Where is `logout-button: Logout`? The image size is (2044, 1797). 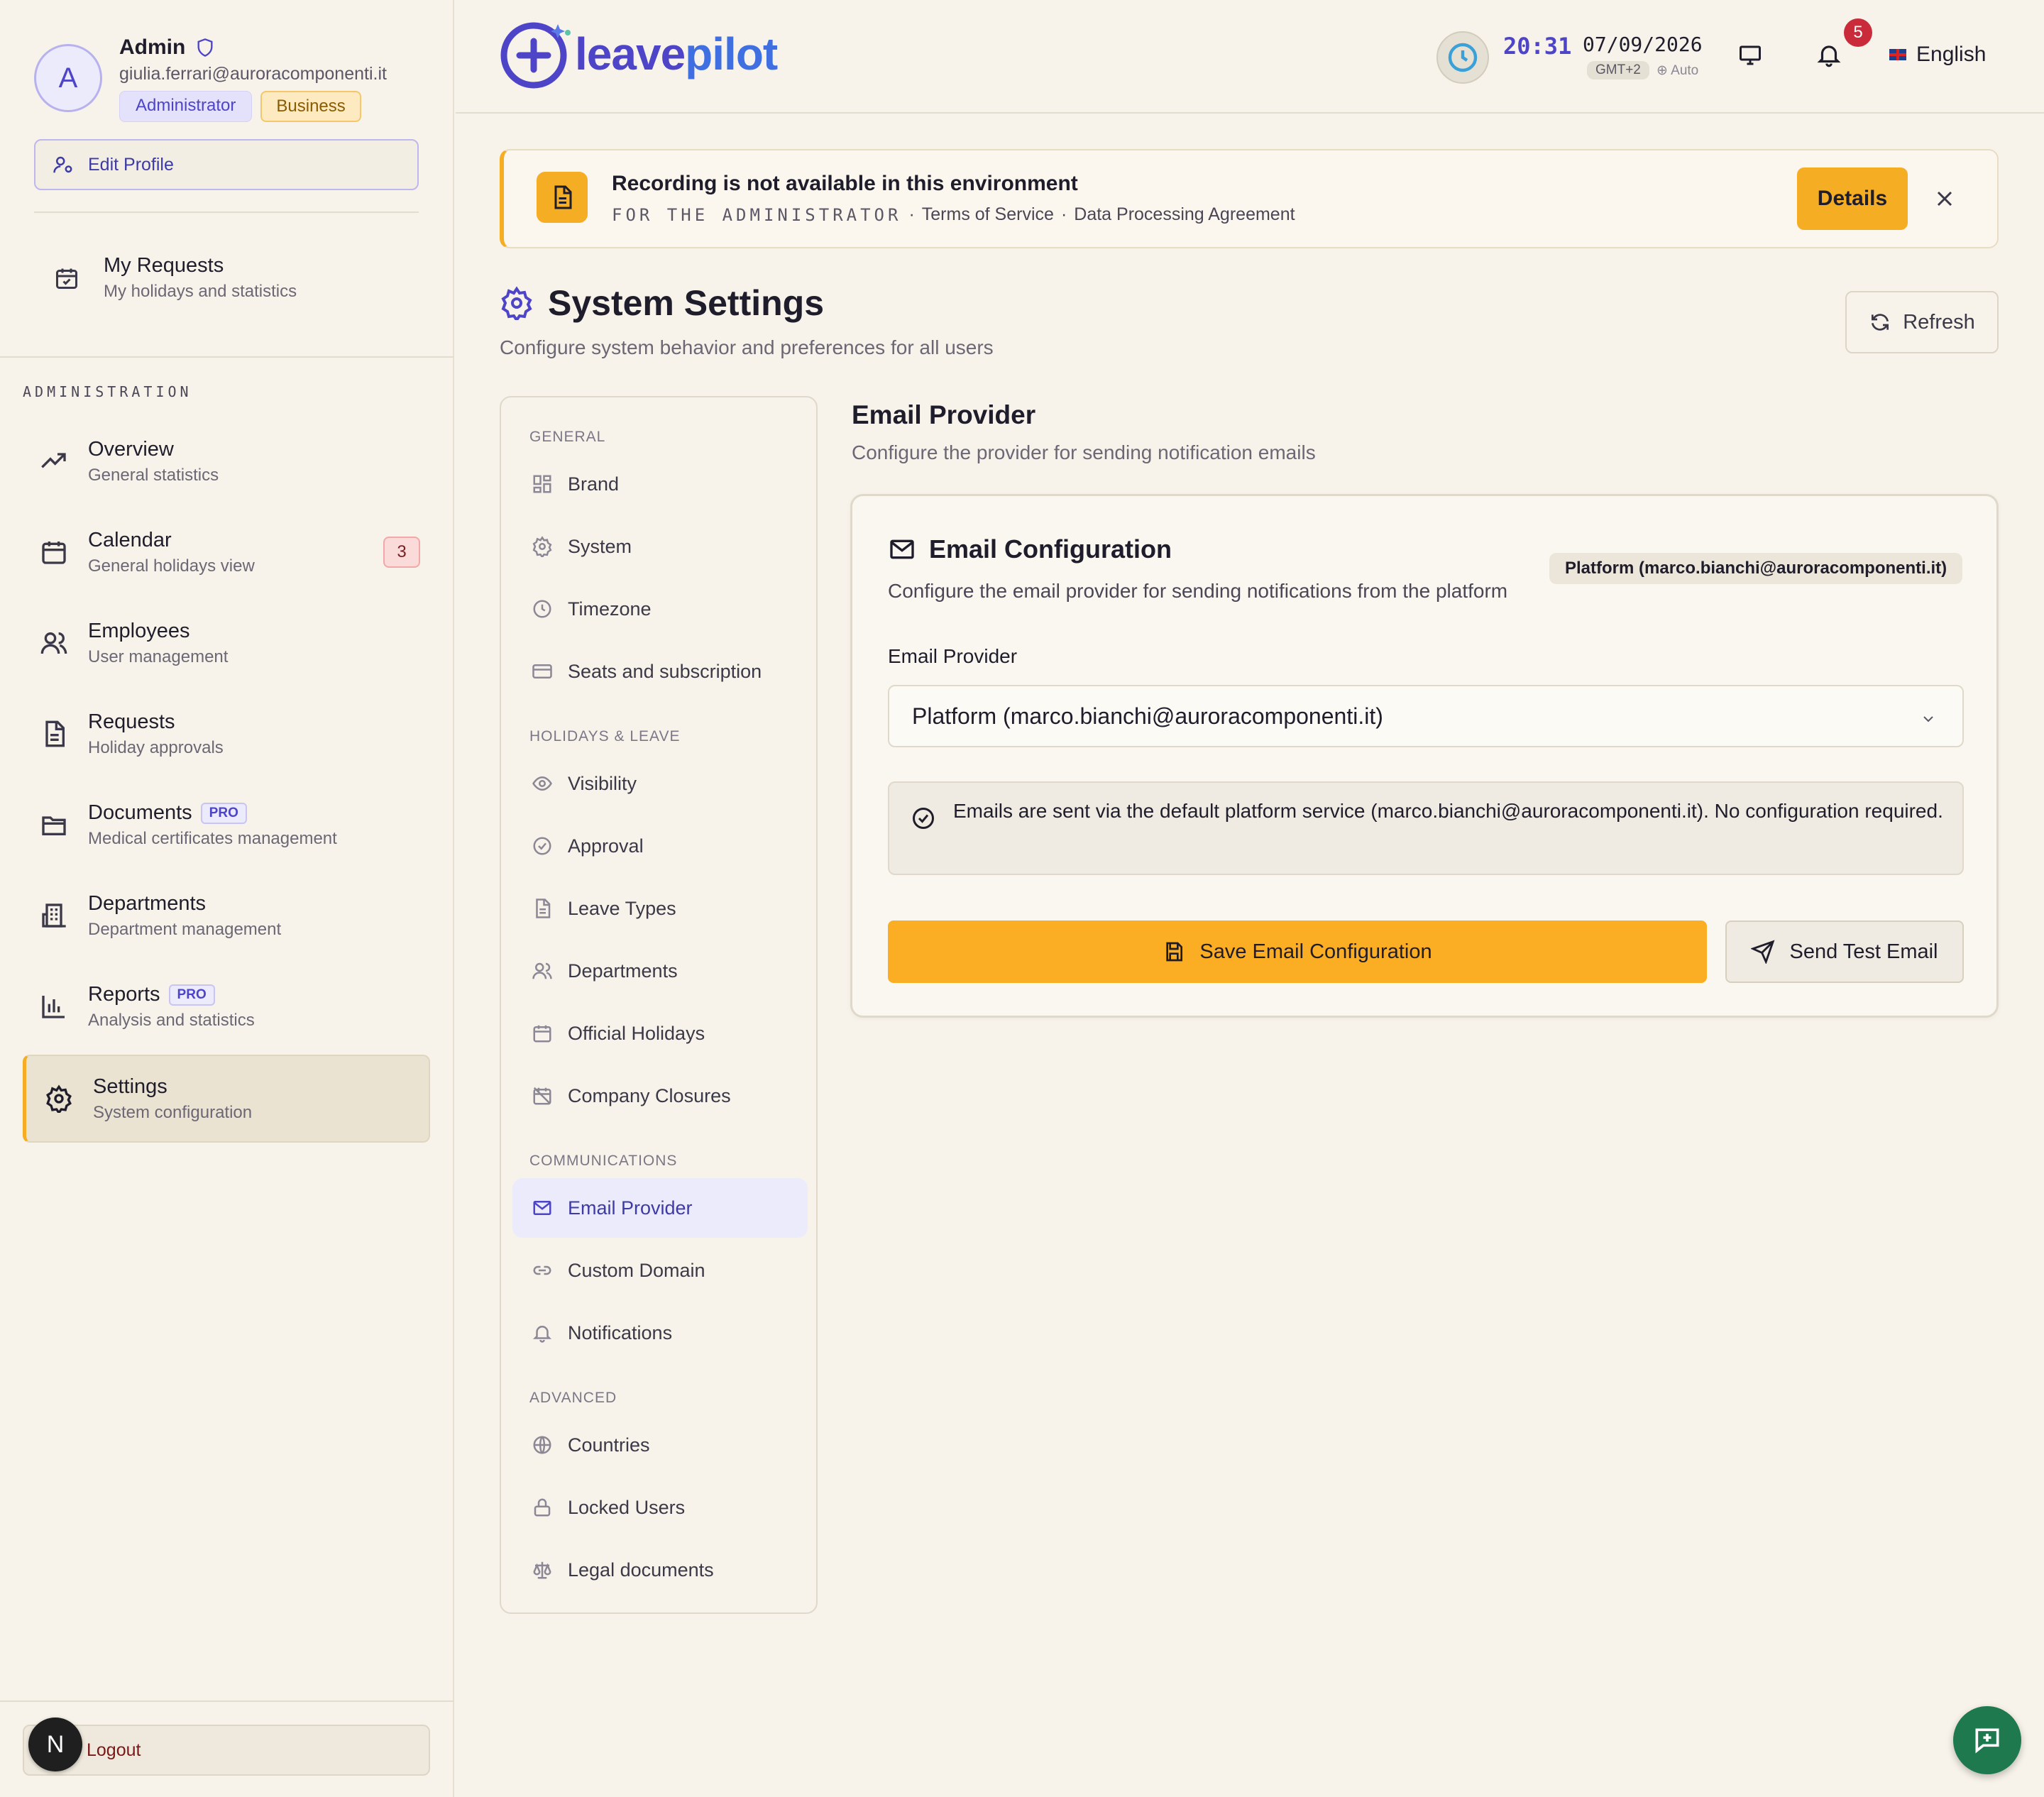
logout-button: Logout is located at coordinates (226, 1750).